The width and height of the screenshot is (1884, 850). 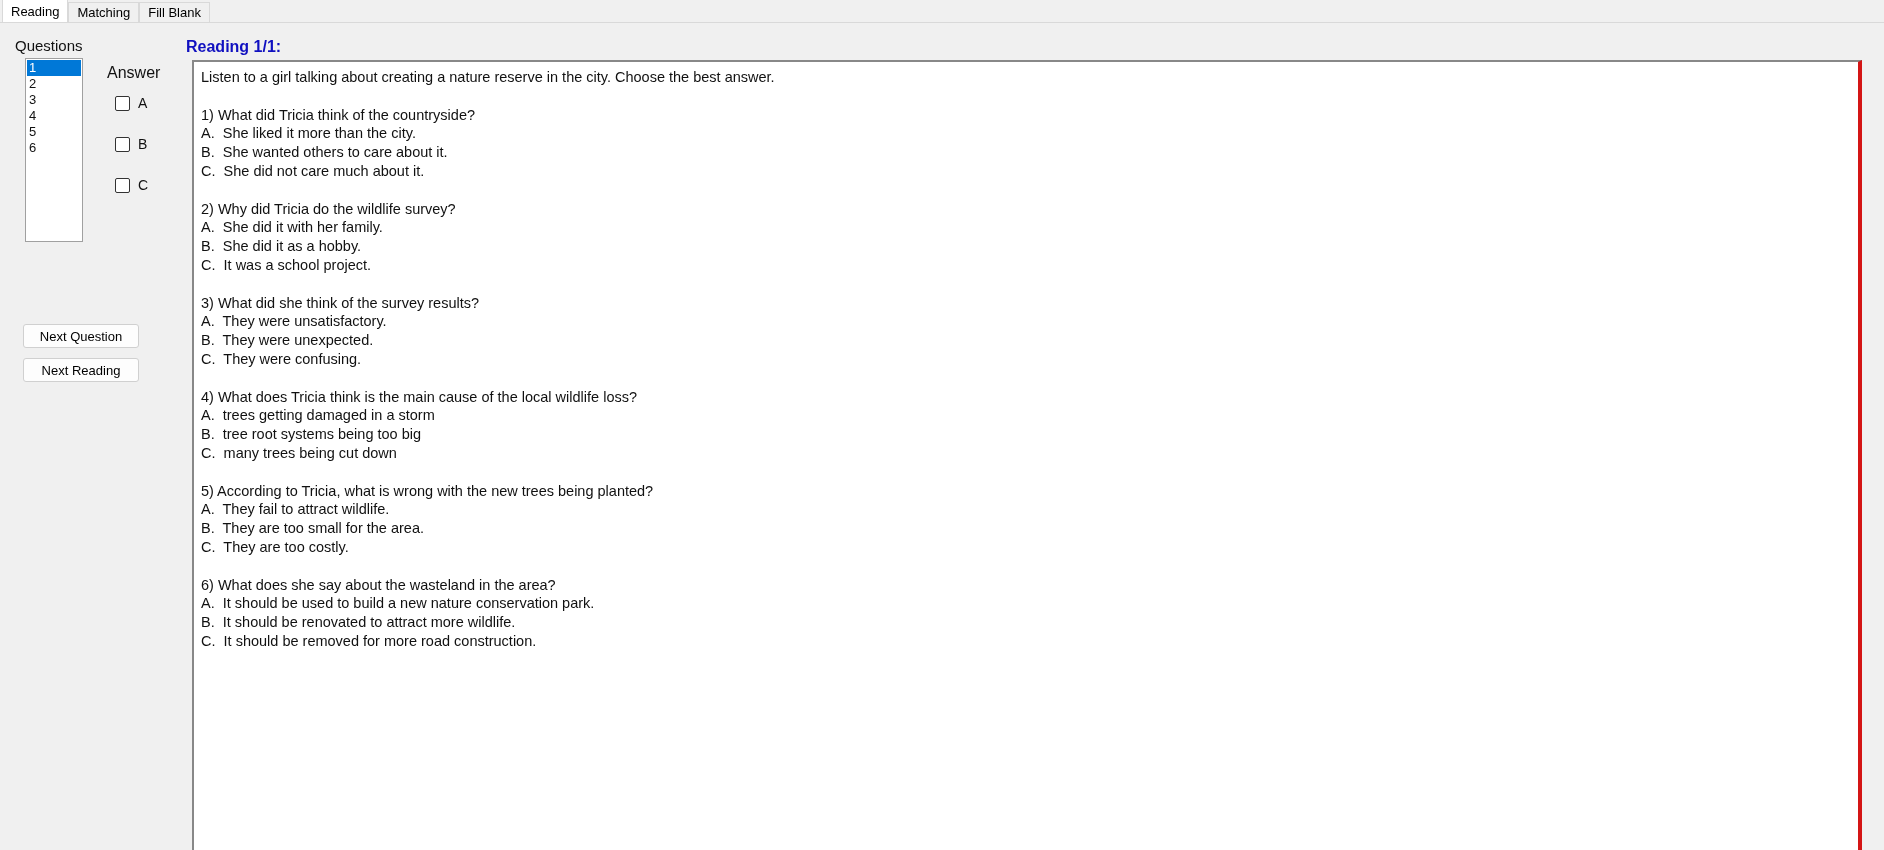 I want to click on question-list: 1 2 3 4 5 6, so click(x=54, y=150).